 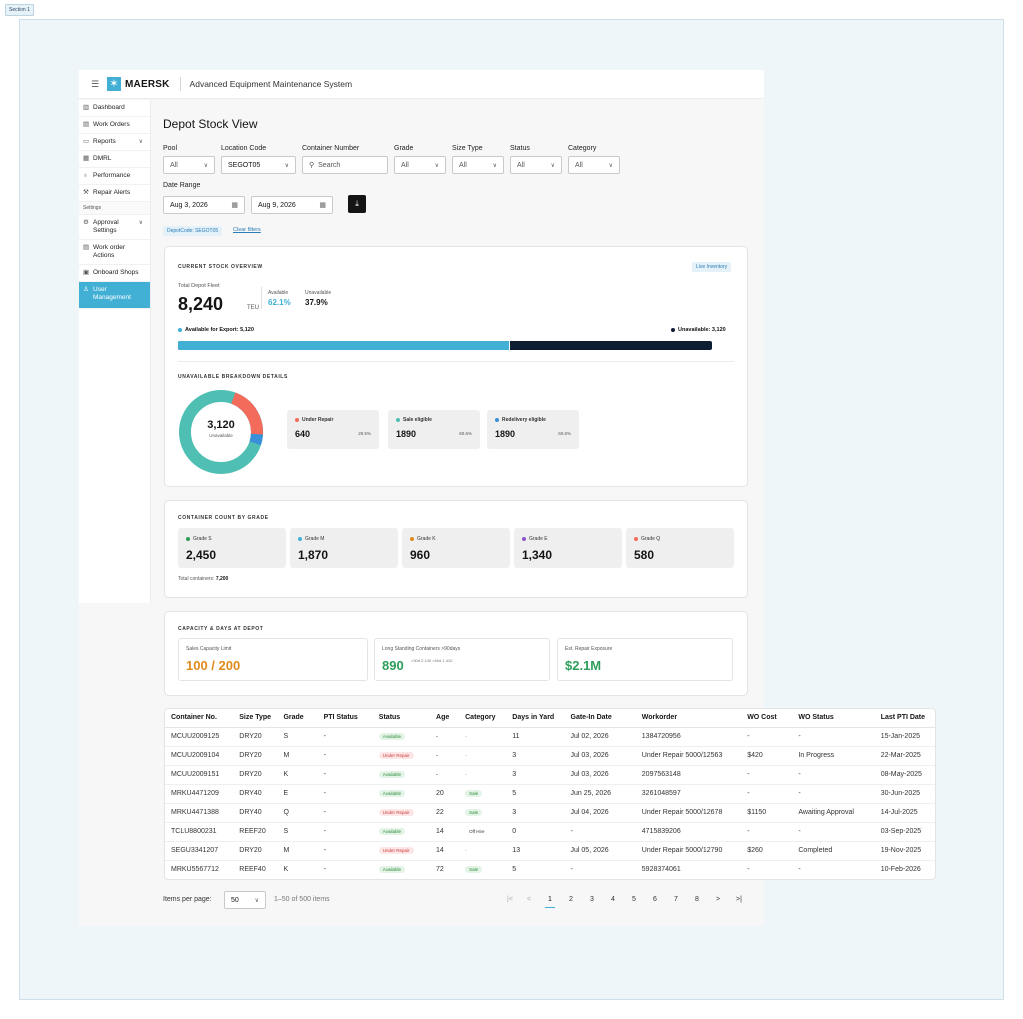 What do you see at coordinates (767, 718) in the screenshot?
I see `column-header: WO Cost` at bounding box center [767, 718].